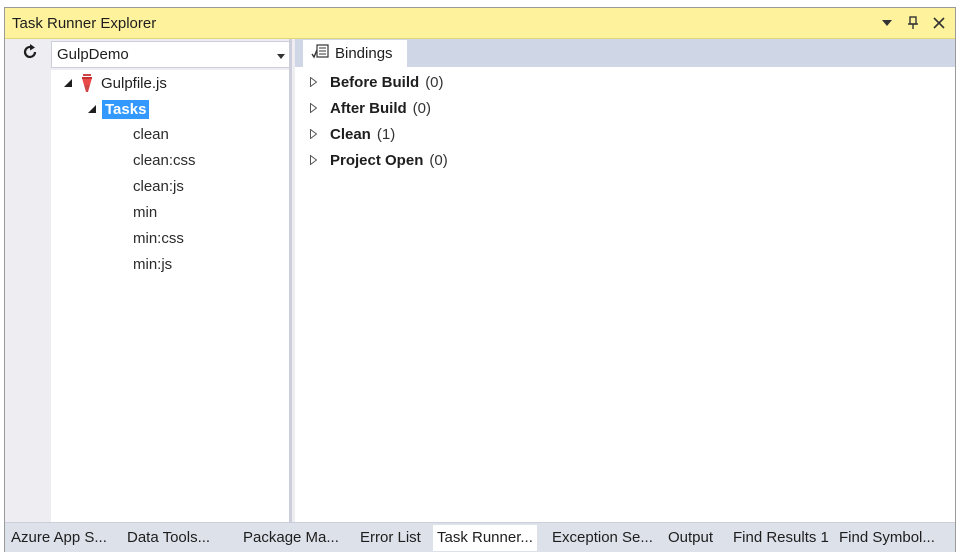 The image size is (961, 555). I want to click on gulpfile-label: Gulpfile.js, so click(134, 83).